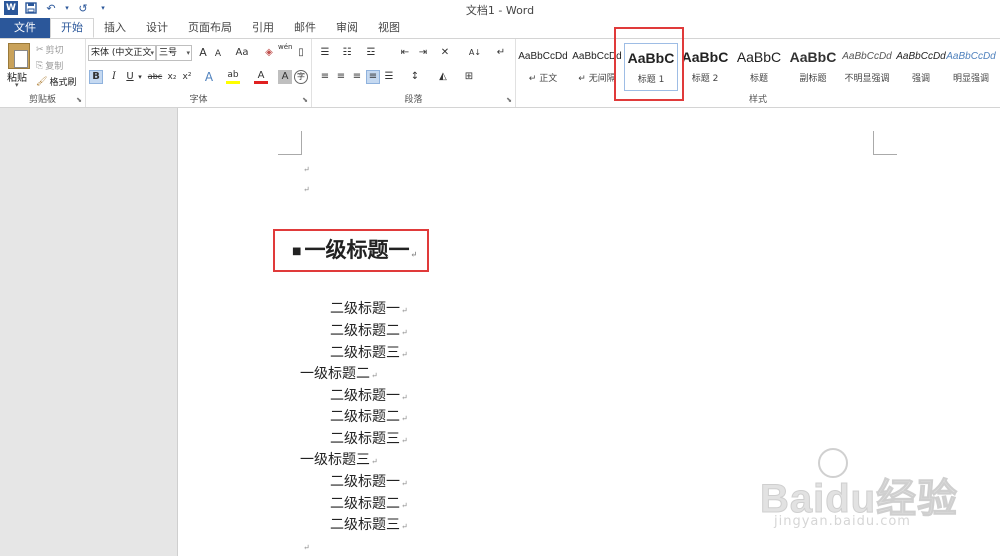 The height and width of the screenshot is (556, 1000). Describe the element at coordinates (233, 77) in the screenshot. I see `highlight-icon: ab` at that location.